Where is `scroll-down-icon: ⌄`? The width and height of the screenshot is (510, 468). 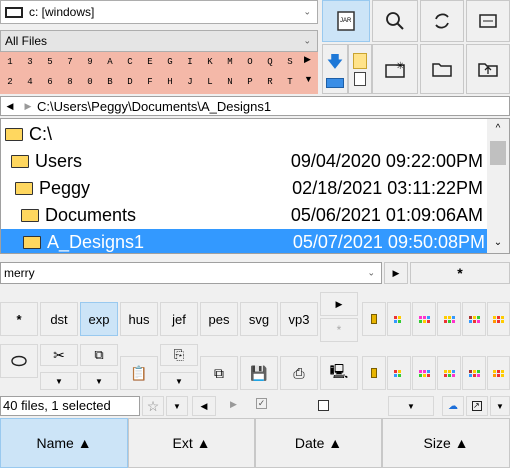 scroll-down-icon: ⌄ is located at coordinates (498, 243).